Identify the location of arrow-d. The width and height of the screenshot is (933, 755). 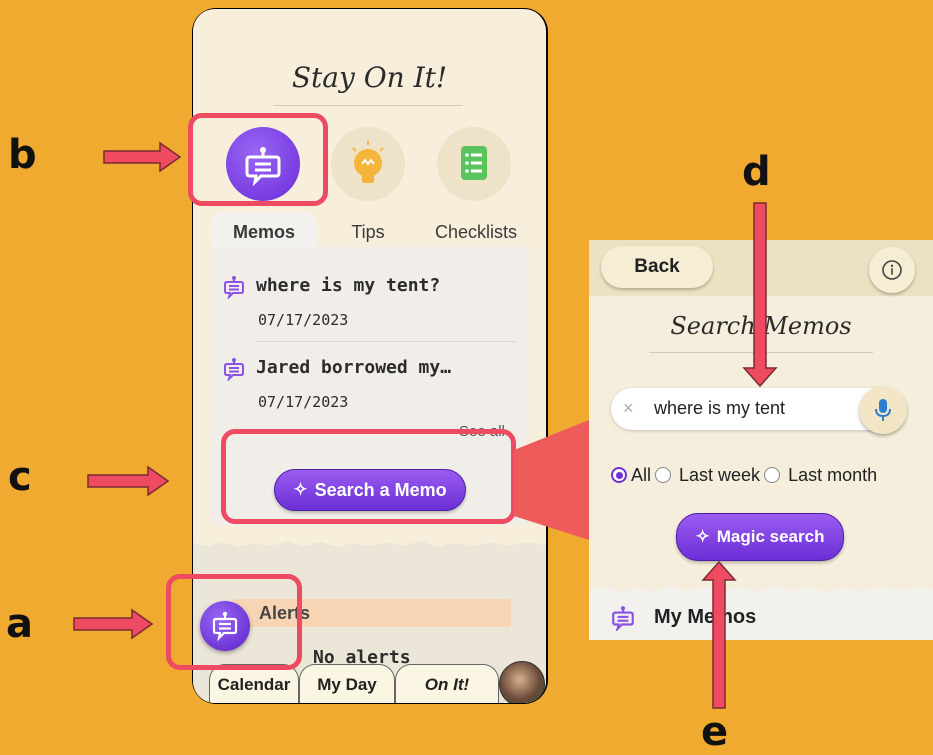
(760, 295).